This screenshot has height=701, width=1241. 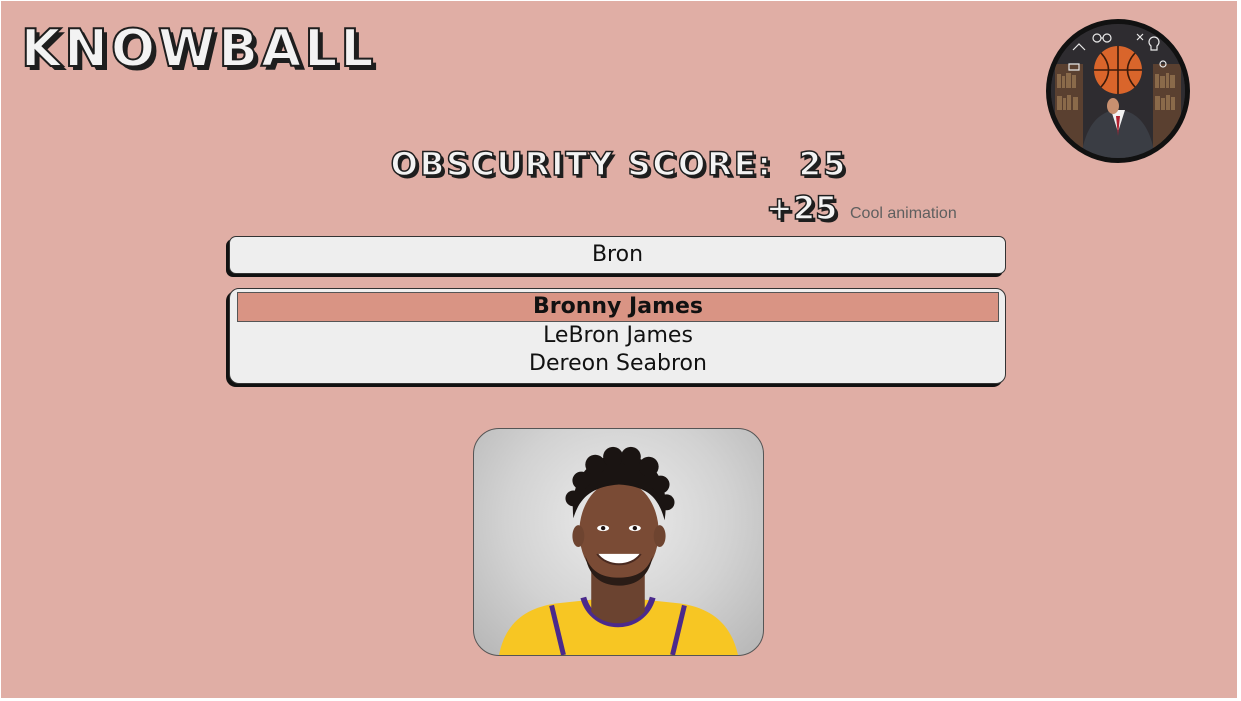 I want to click on player-photo, so click(x=618, y=542).